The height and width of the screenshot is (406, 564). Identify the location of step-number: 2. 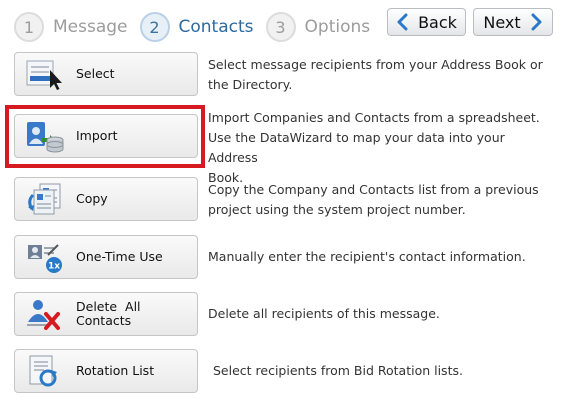
(154, 27).